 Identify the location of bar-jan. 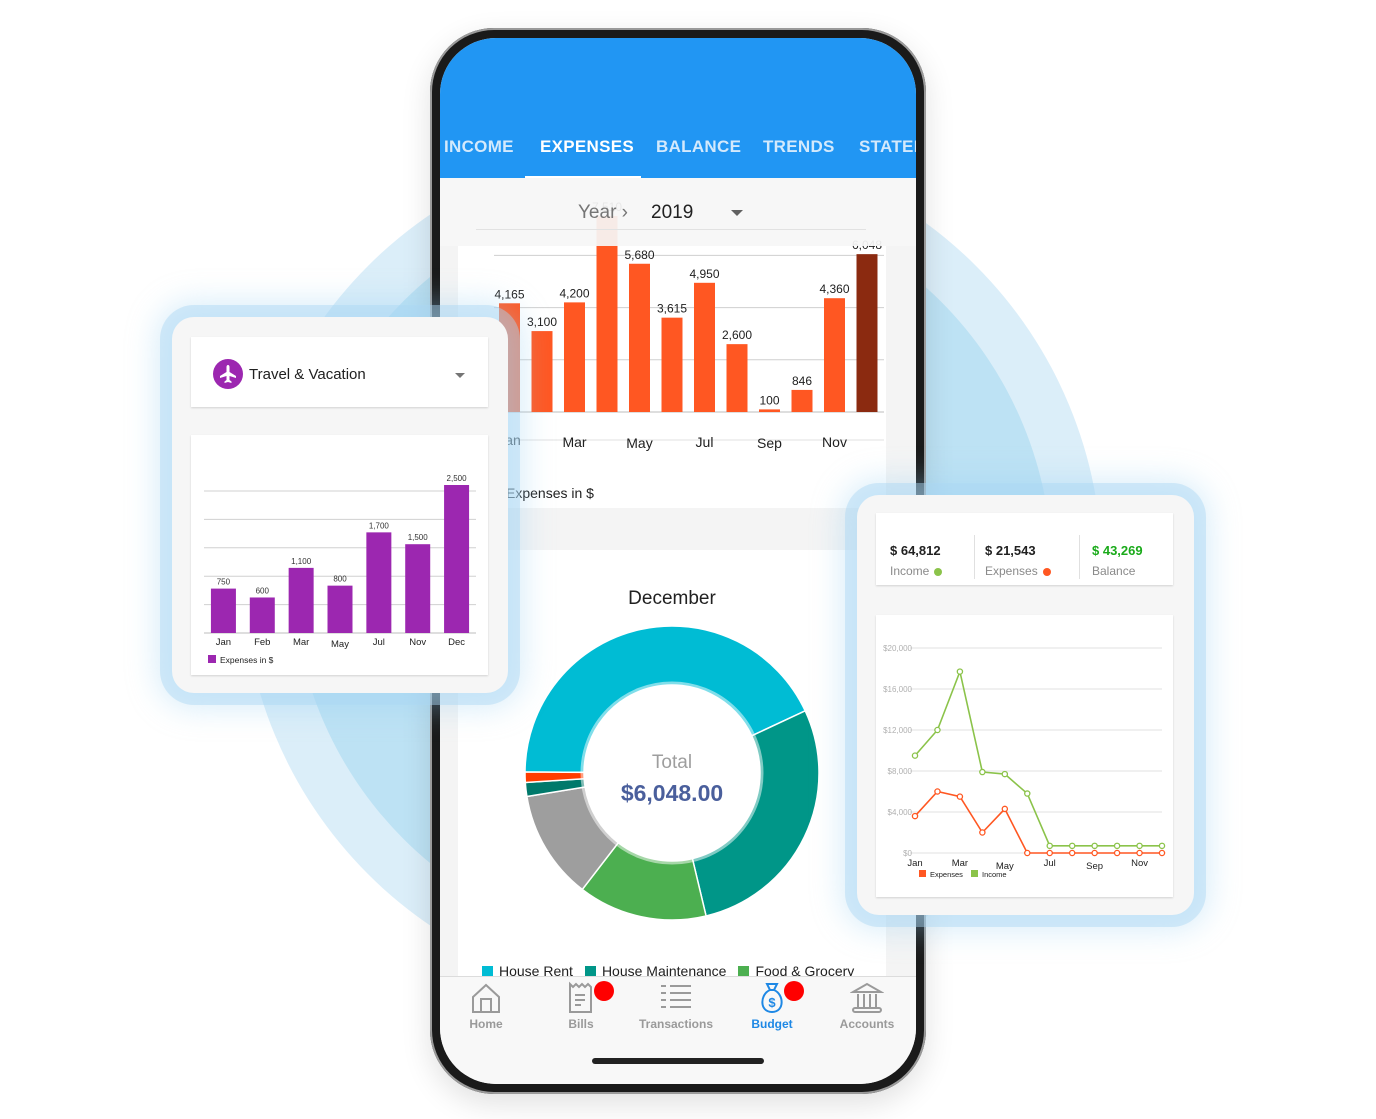
(223, 610).